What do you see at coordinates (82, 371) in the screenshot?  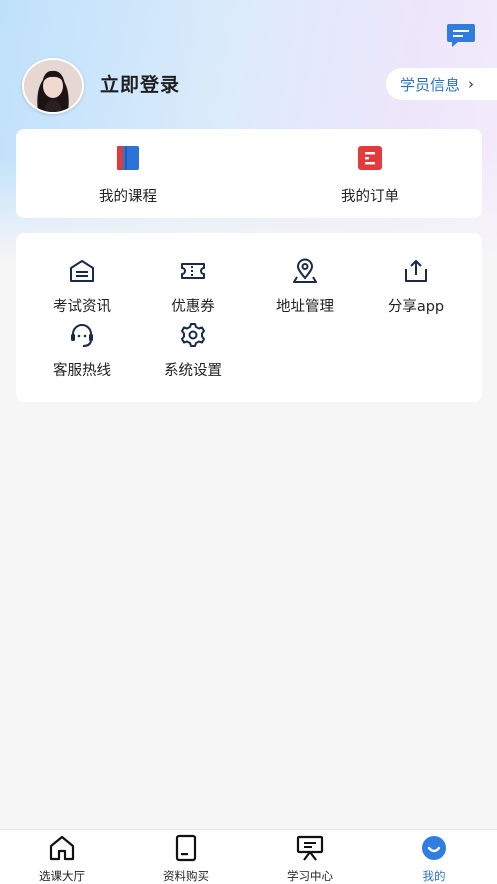 I see `customer-service-label: 客服热线` at bounding box center [82, 371].